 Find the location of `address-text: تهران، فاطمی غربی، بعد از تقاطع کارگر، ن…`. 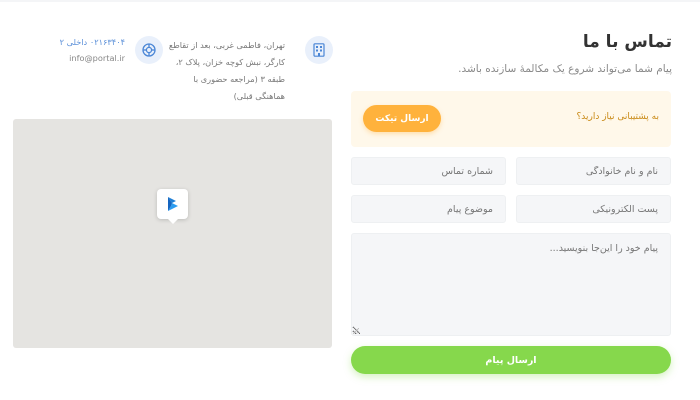

address-text: تهران، فاطمی غربی، بعد از تقاطع کارگر، ن… is located at coordinates (220, 71).